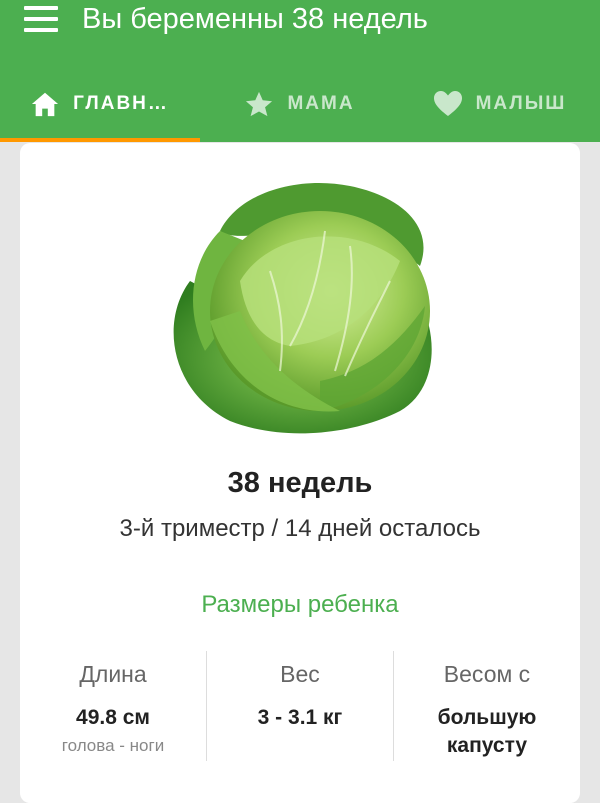 This screenshot has height=803, width=600. What do you see at coordinates (300, 717) in the screenshot?
I see `stat-weight-value: 3 - 3.1 кг` at bounding box center [300, 717].